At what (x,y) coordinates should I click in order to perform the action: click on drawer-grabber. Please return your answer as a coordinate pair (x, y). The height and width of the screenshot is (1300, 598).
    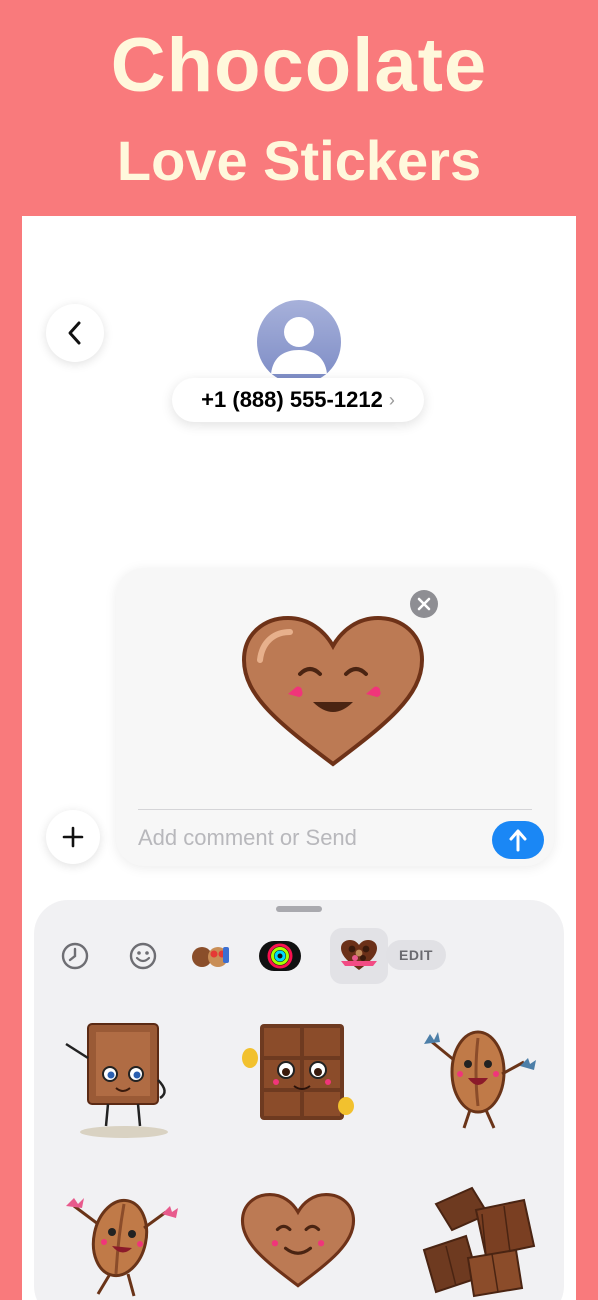
    Looking at the image, I should click on (299, 909).